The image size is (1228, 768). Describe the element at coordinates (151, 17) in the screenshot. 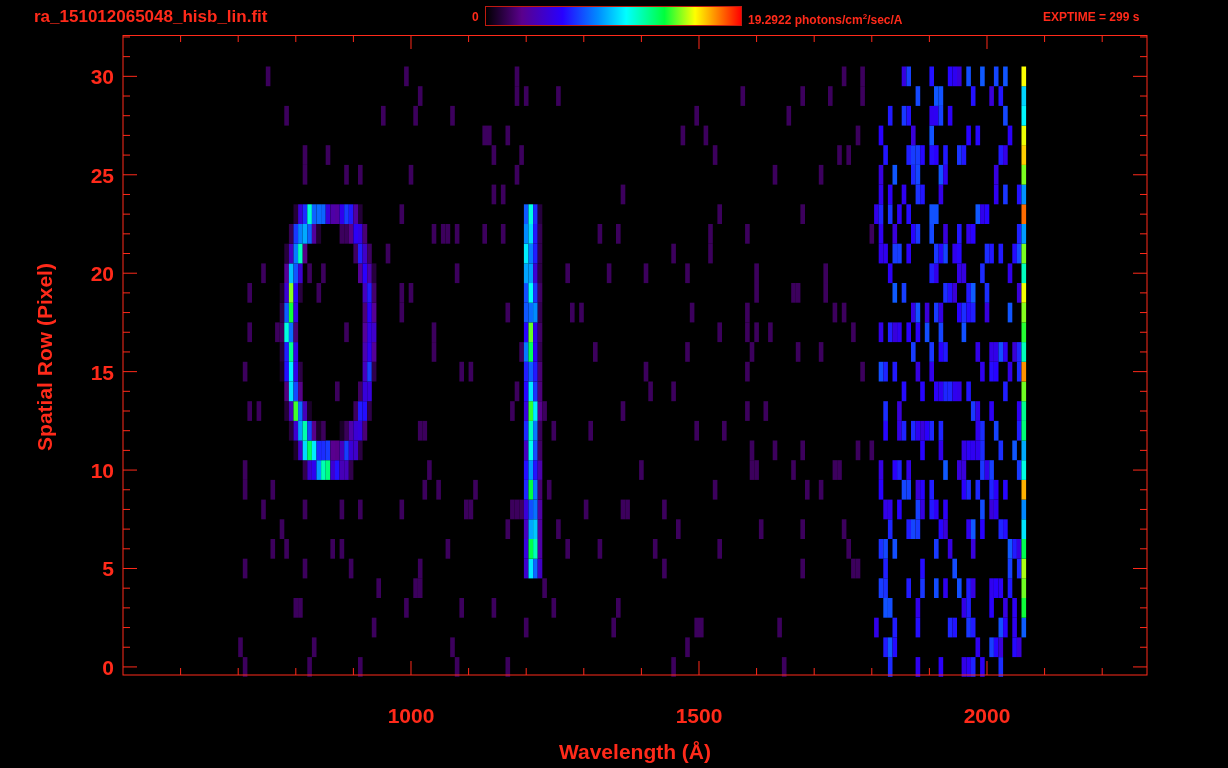

I see `file-name: ra_151012065048_hisb_lin.fit` at that location.